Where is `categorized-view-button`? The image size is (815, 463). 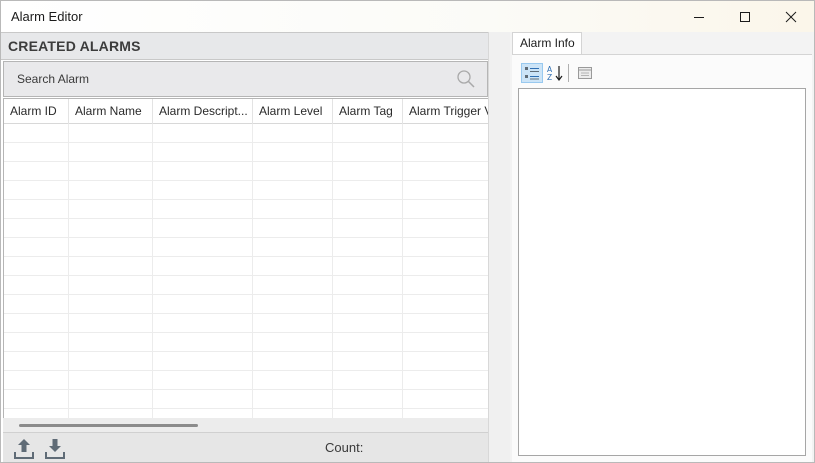
categorized-view-button is located at coordinates (532, 73).